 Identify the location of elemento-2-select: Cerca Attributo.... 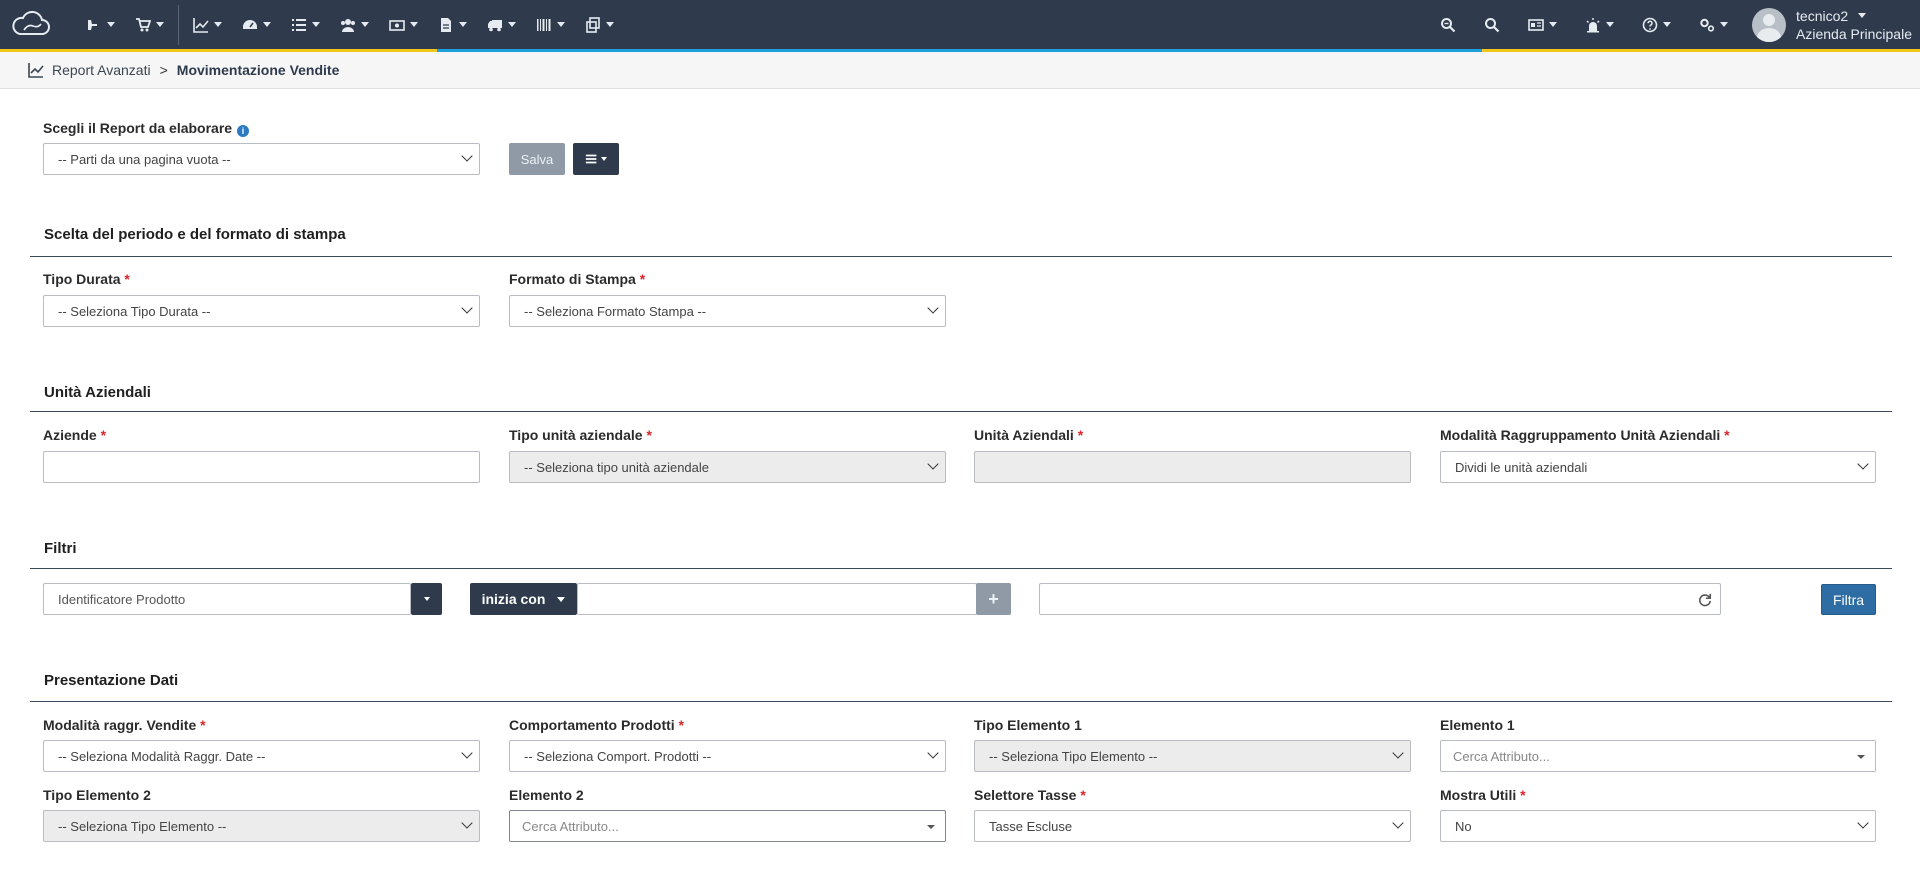
(727, 826).